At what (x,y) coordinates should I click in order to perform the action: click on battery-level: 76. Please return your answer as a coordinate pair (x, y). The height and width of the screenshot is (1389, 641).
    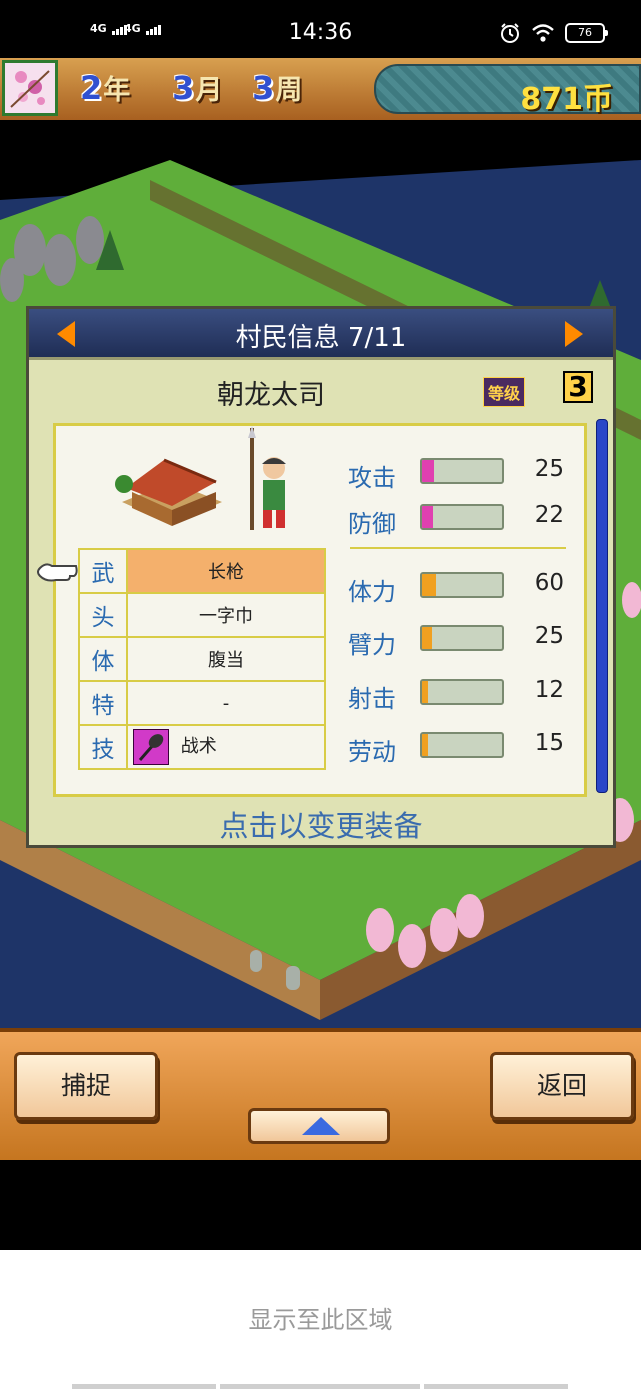
    Looking at the image, I should click on (585, 32).